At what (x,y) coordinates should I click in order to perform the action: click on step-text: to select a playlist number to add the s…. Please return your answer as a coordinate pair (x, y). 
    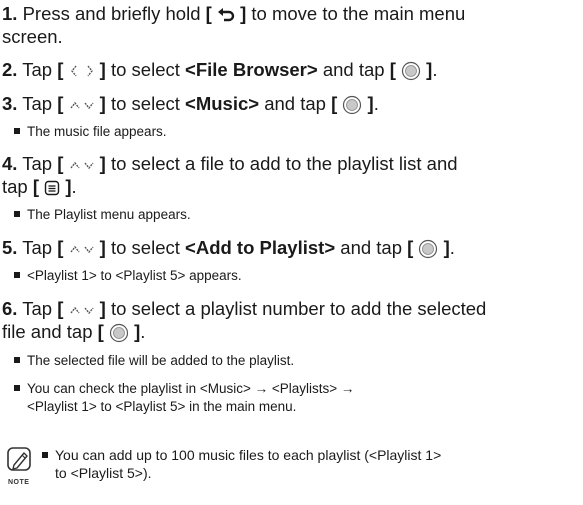
    Looking at the image, I should click on (296, 308).